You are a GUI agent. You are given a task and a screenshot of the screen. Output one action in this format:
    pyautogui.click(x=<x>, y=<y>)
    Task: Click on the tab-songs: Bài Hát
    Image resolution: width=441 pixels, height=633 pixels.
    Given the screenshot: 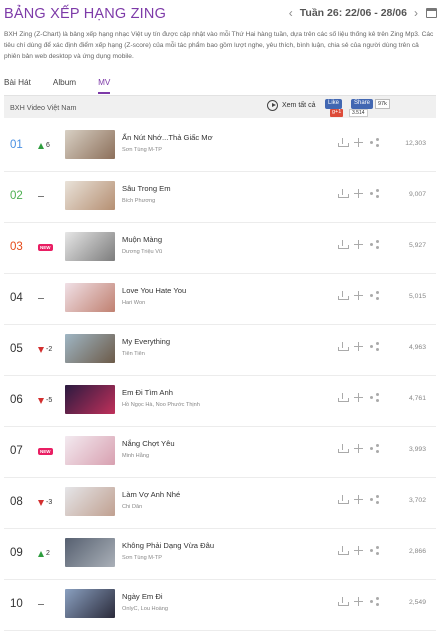 What is the action you would take?
    pyautogui.click(x=17, y=85)
    